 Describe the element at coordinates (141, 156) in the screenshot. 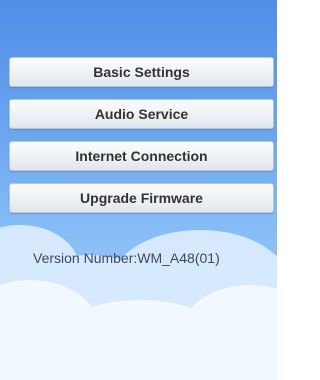

I see `internet-connection-button: Internet Connection` at that location.